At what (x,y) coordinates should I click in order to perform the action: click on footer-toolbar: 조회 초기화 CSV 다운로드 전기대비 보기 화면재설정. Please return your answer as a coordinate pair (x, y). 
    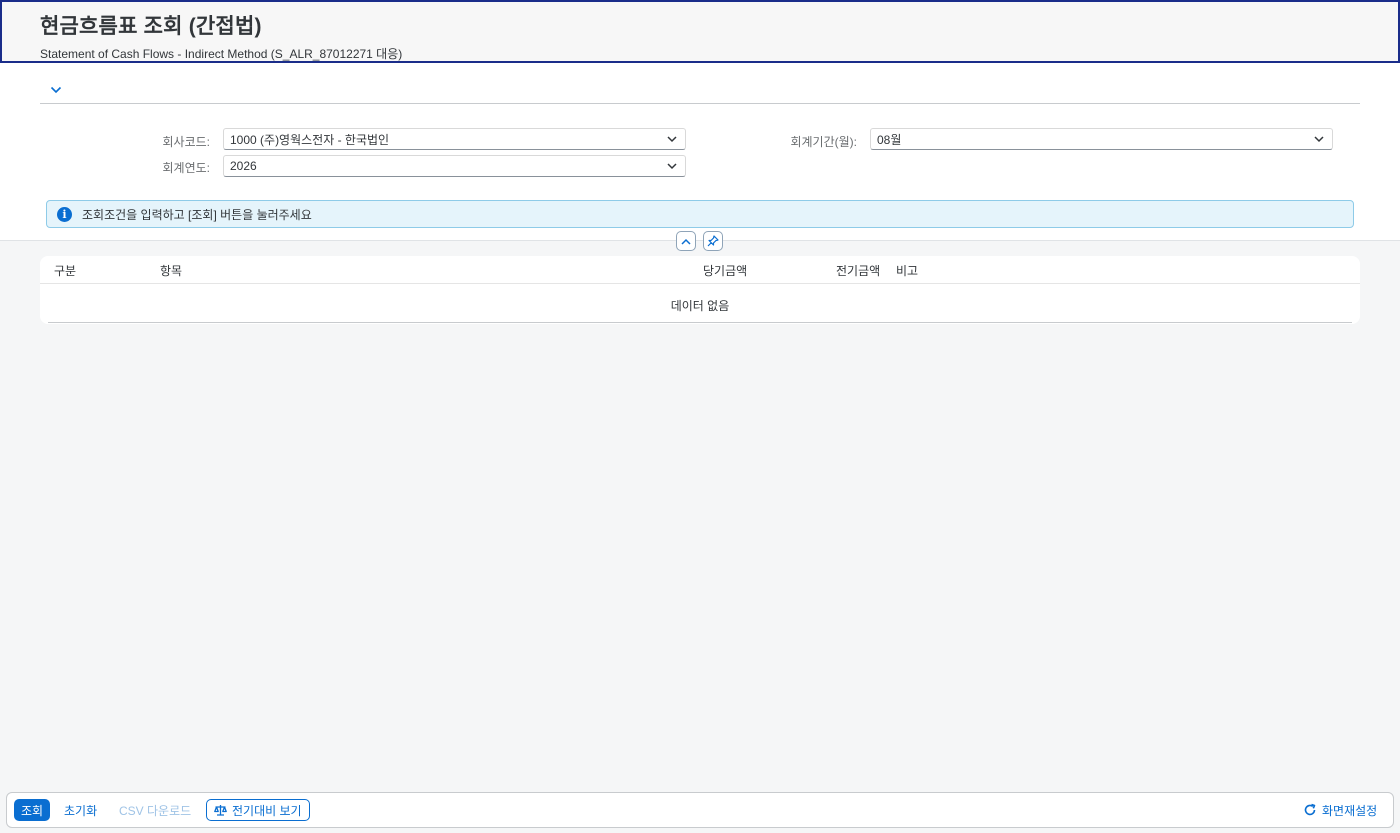
    Looking at the image, I should click on (700, 810).